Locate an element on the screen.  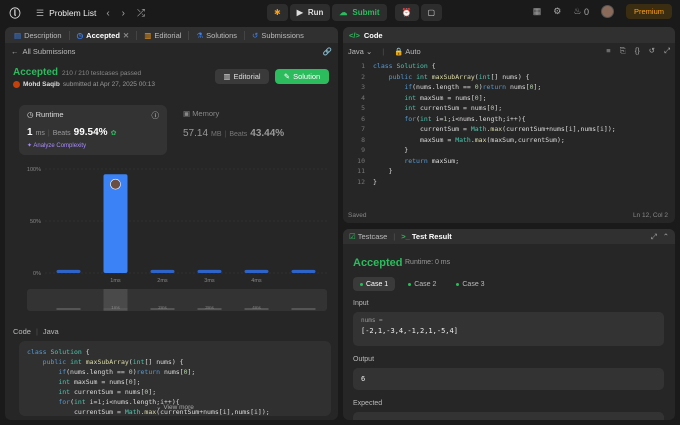
run-label: Run is located at coordinates (315, 12).